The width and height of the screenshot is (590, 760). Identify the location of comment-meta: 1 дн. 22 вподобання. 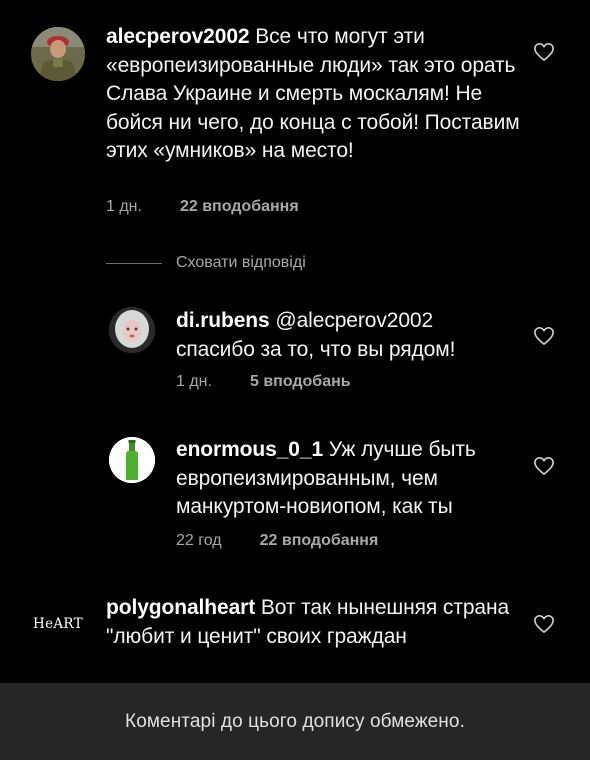
(202, 207).